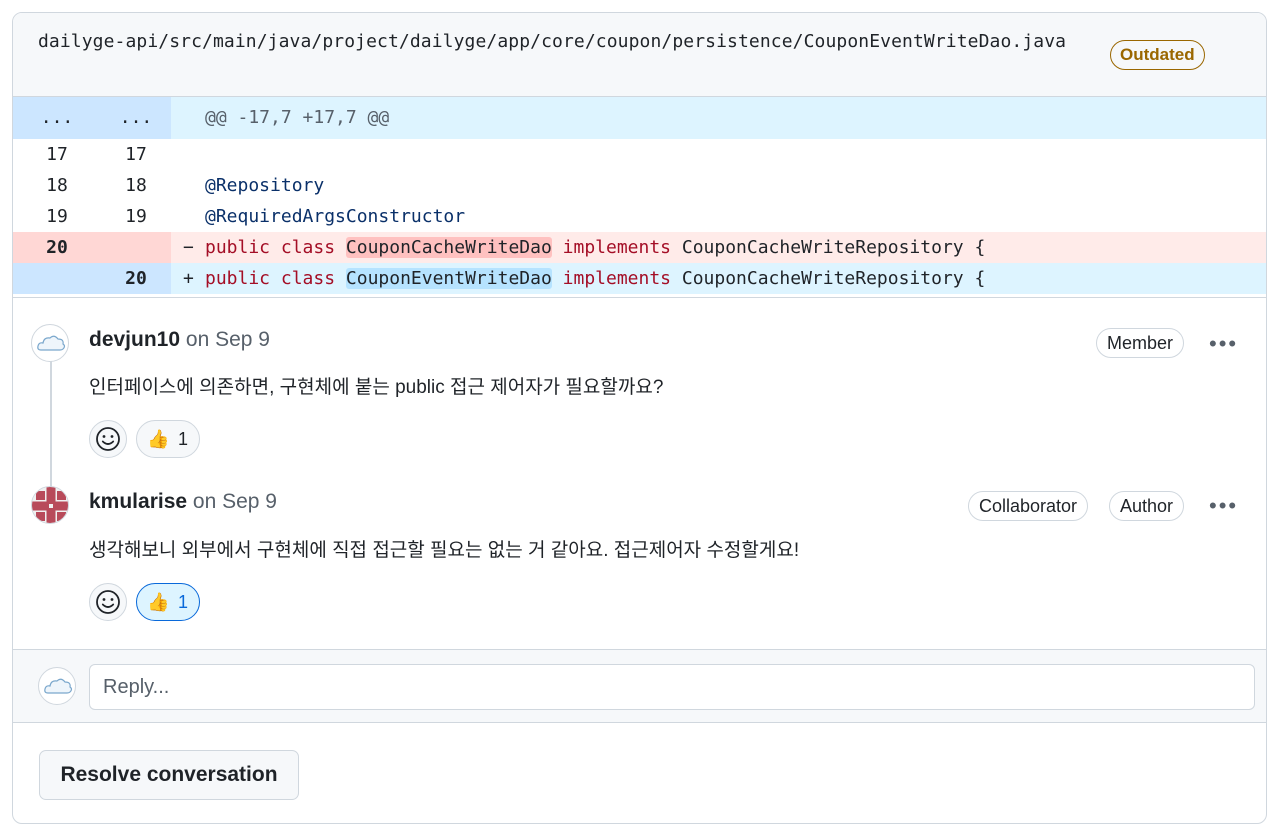 Image resolution: width=1280 pixels, height=834 pixels. What do you see at coordinates (136, 154) in the screenshot?
I see `new-line-number: 17` at bounding box center [136, 154].